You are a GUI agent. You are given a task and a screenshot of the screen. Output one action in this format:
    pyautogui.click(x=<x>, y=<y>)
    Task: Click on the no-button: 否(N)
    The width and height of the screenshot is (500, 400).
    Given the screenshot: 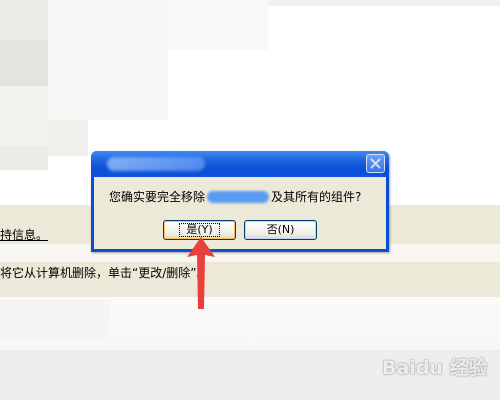 What is the action you would take?
    pyautogui.click(x=280, y=230)
    